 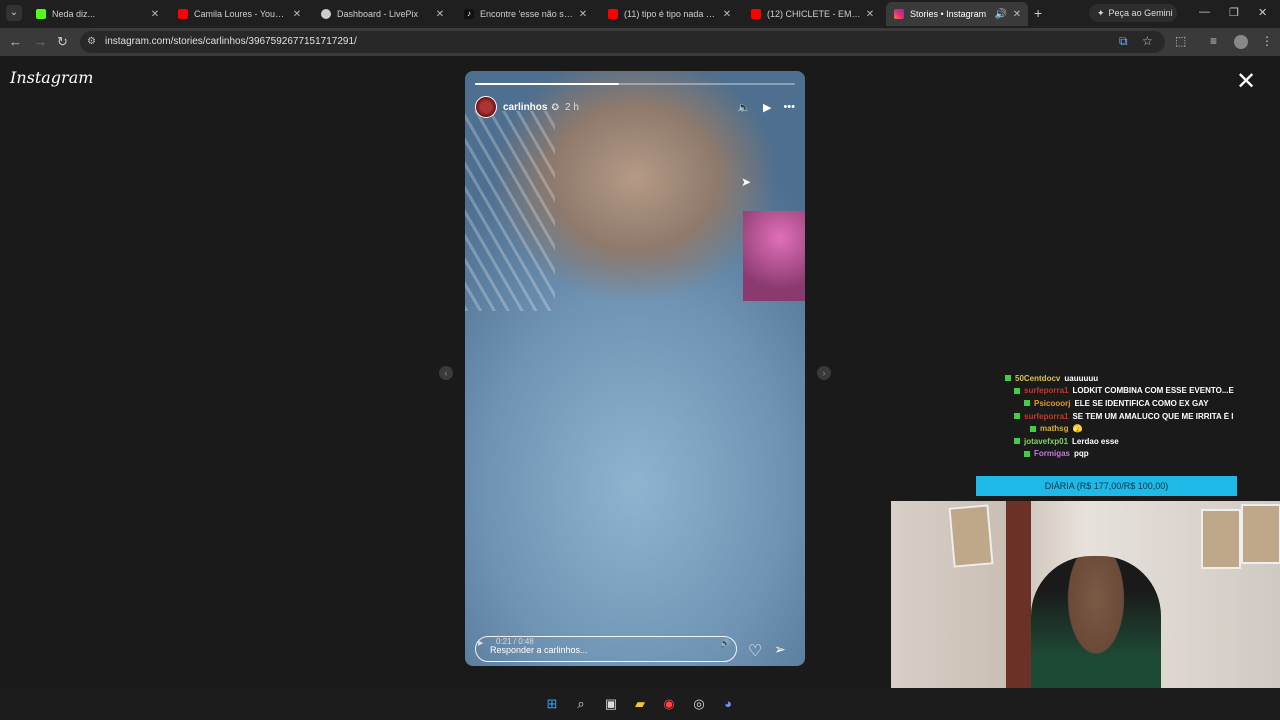 I want to click on chat-message: Psicooorj ELE SE IDENTIFICA COMO EX GAY, so click(x=1100, y=403).